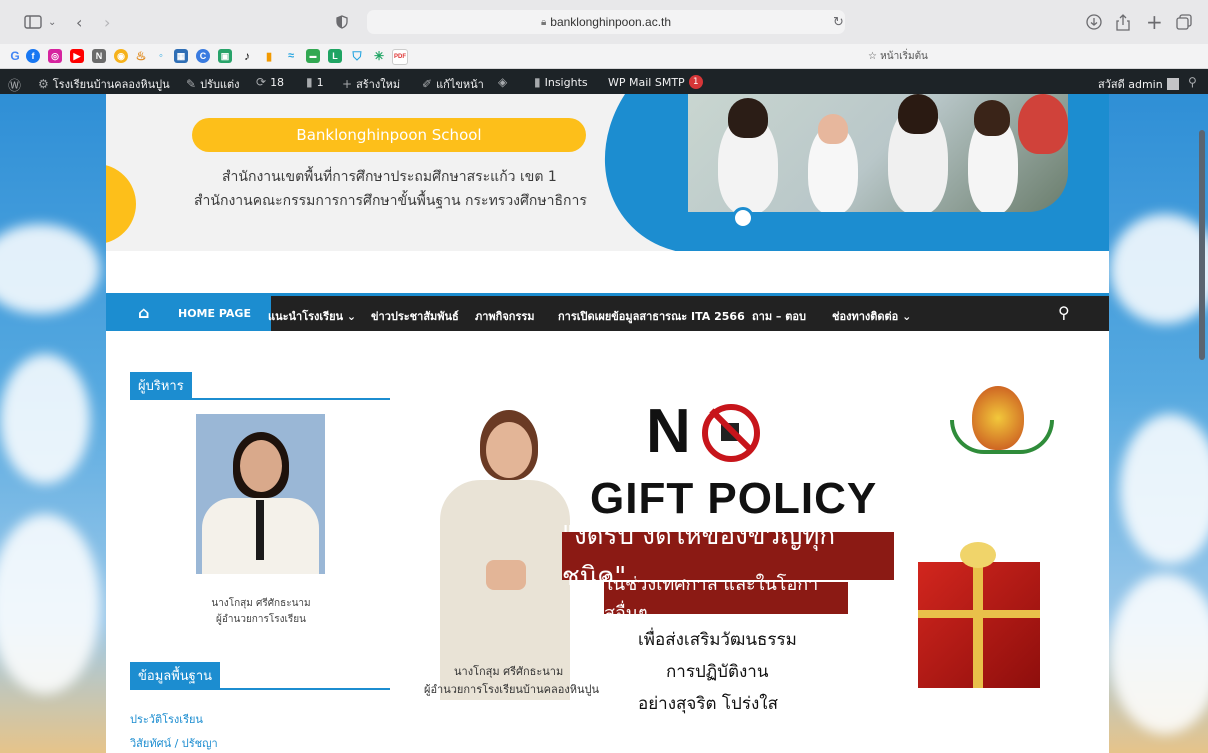  Describe the element at coordinates (717, 672) in the screenshot. I see `banner-line-2: การปฏิบัติงาน` at that location.